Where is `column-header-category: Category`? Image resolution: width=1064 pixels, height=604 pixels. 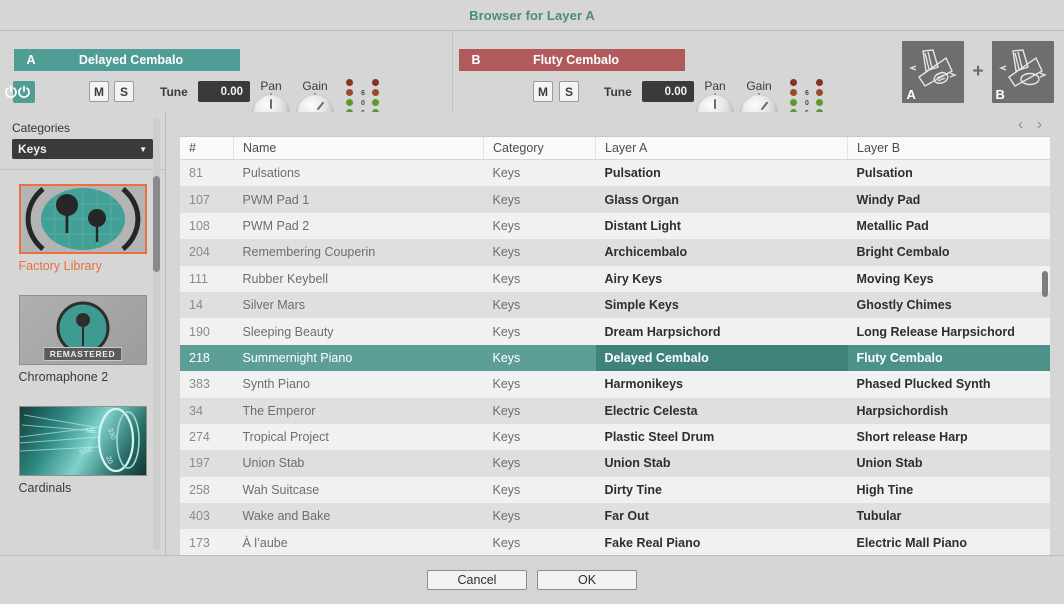
column-header-category: Category is located at coordinates (539, 148).